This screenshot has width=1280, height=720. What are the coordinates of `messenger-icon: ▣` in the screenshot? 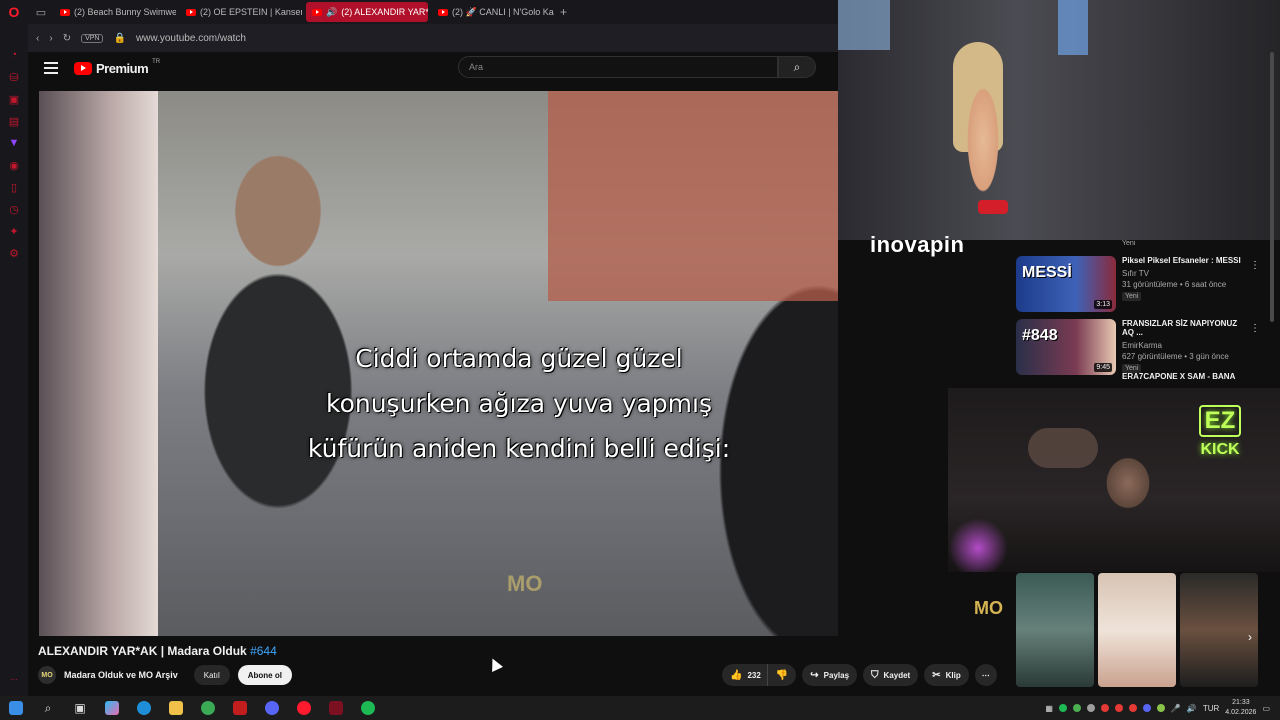 It's located at (14, 99).